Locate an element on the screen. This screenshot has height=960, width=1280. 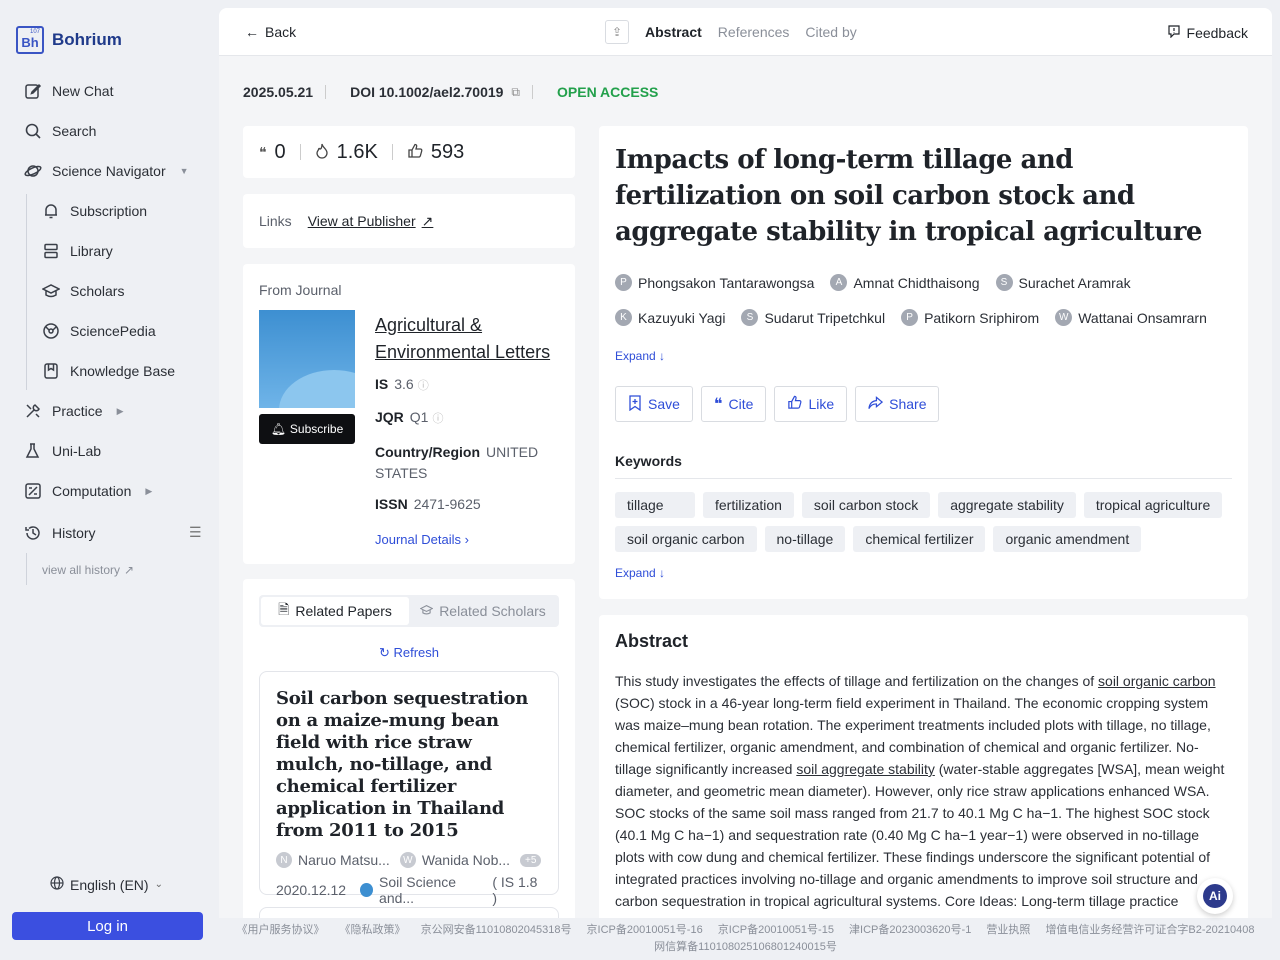
view-at-publisher-link: View at Publisher ↗ is located at coordinates (371, 221).